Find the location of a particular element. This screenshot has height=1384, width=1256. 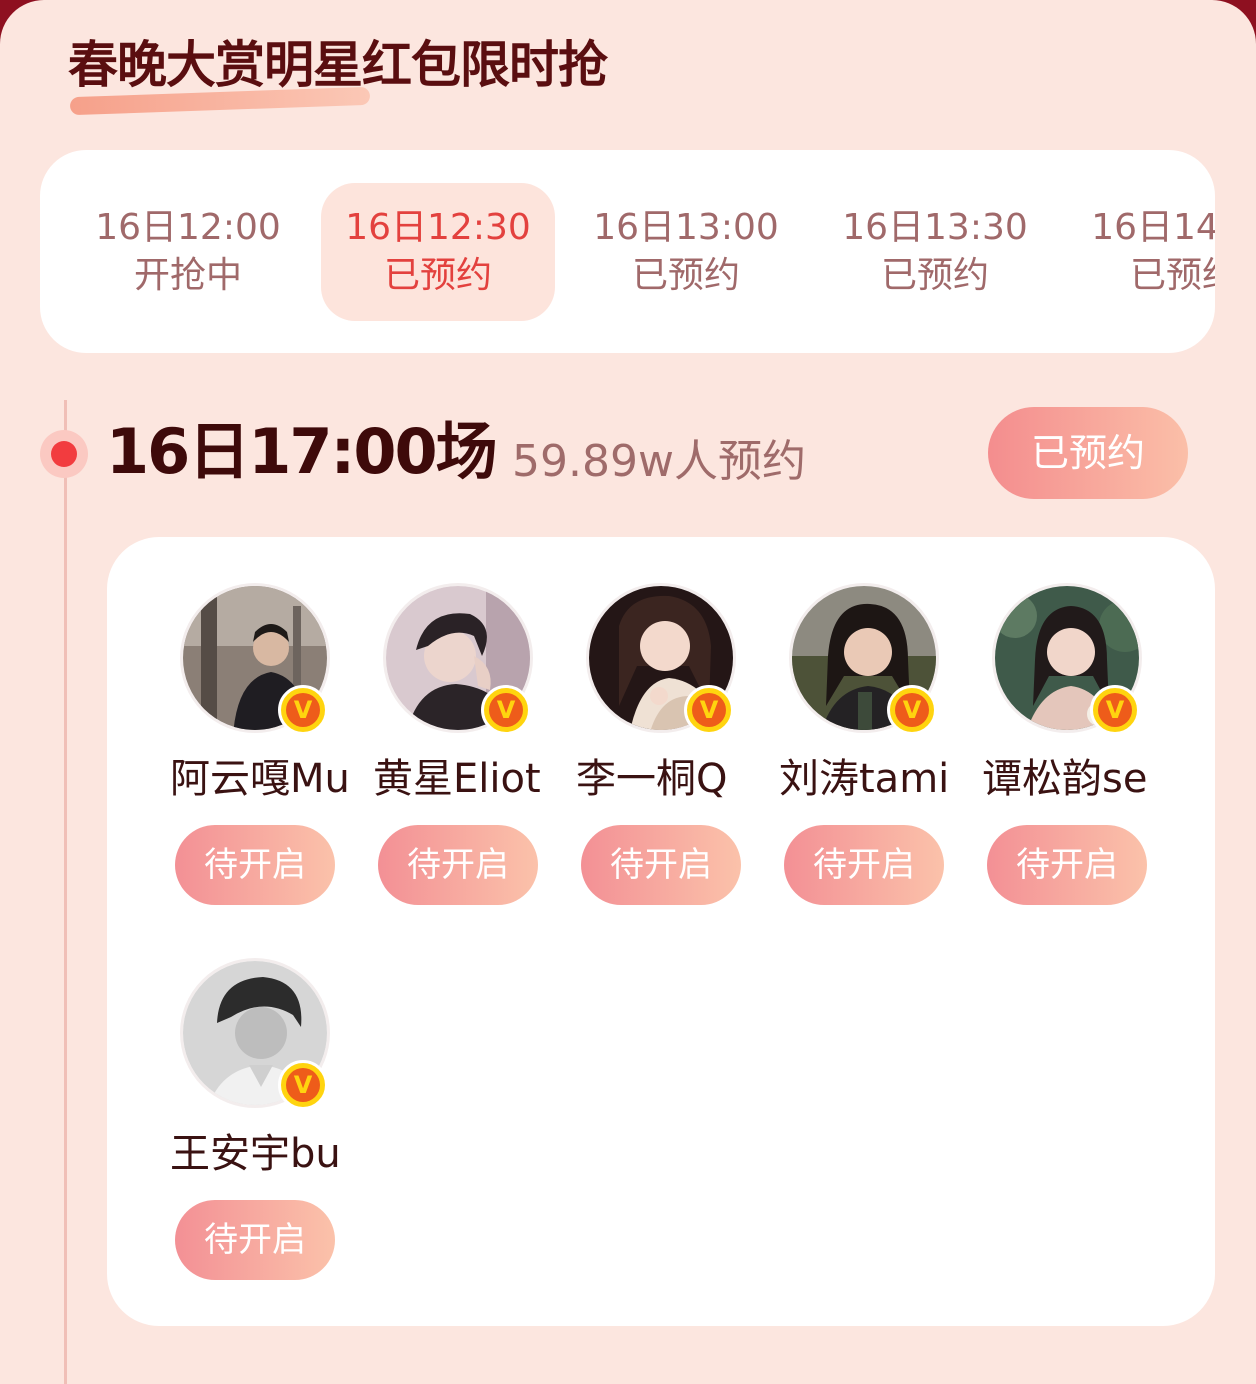

star-name: 王安宇bu is located at coordinates (255, 1154).